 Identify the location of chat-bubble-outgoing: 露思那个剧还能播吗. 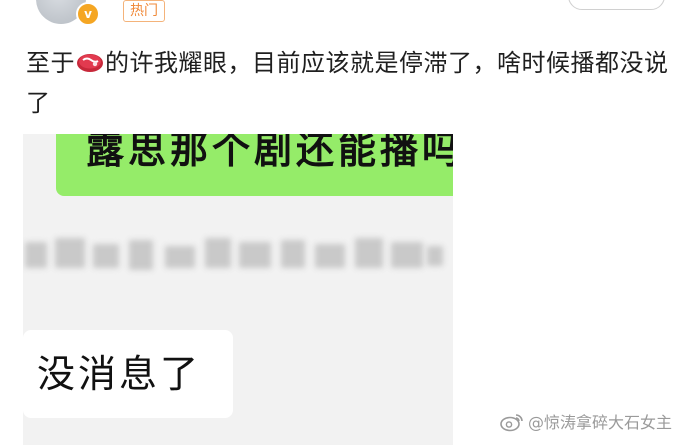
(254, 165).